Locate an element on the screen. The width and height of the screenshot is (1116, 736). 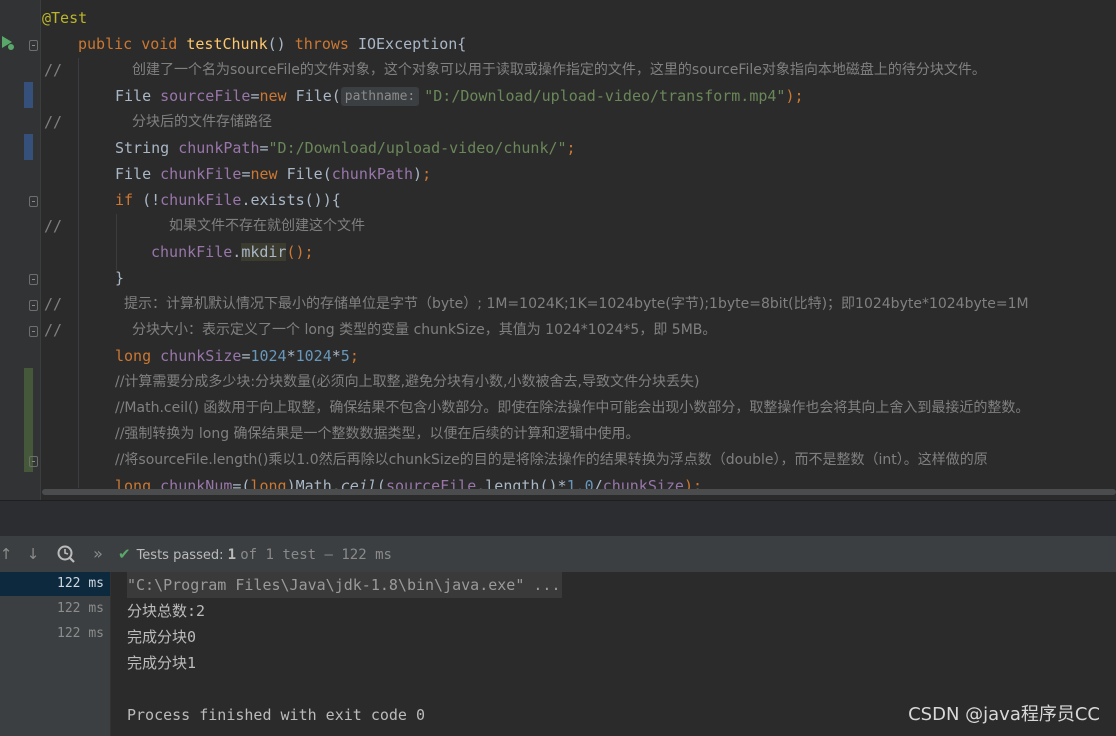
closing-brace: } is located at coordinates (120, 278).